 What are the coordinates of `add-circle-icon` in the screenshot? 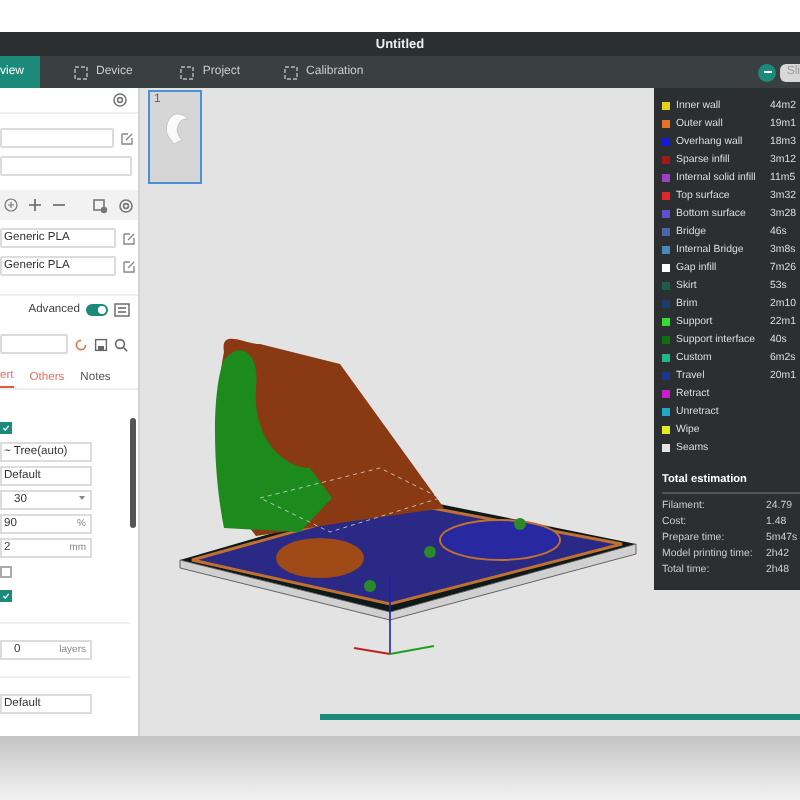 It's located at (11, 205).